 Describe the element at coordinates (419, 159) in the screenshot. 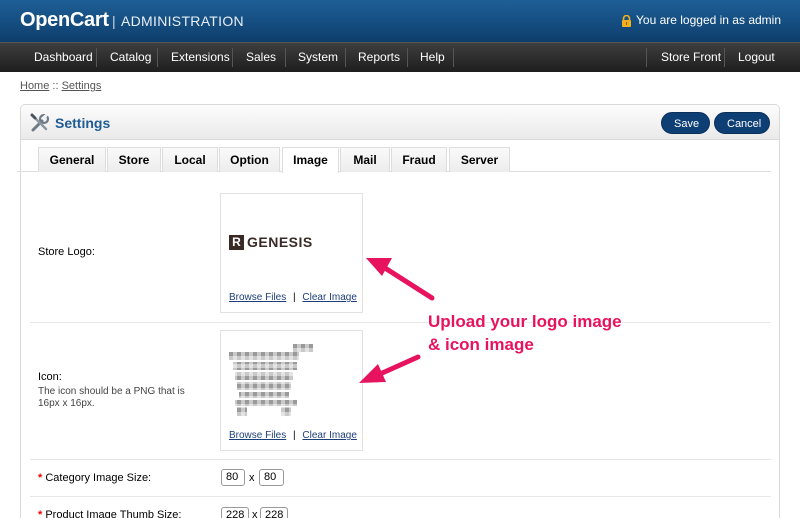

I see `tab-fraud: Fraud` at that location.